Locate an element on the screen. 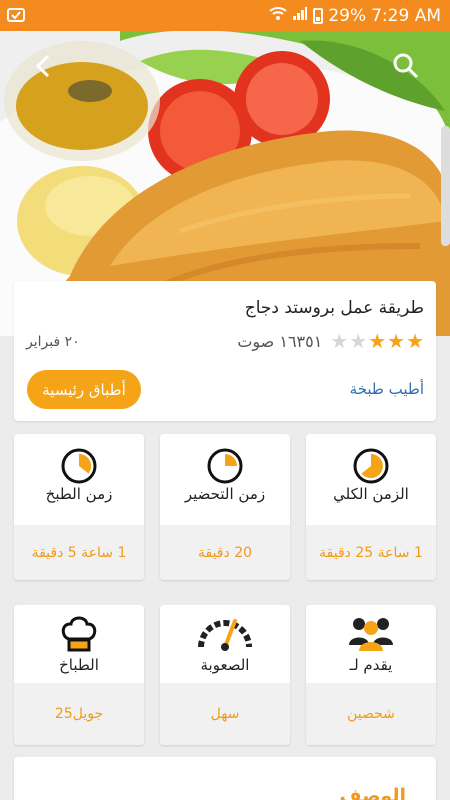 The height and width of the screenshot is (800, 450). stat-chef: الطباخ جويل25 is located at coordinates (79, 675).